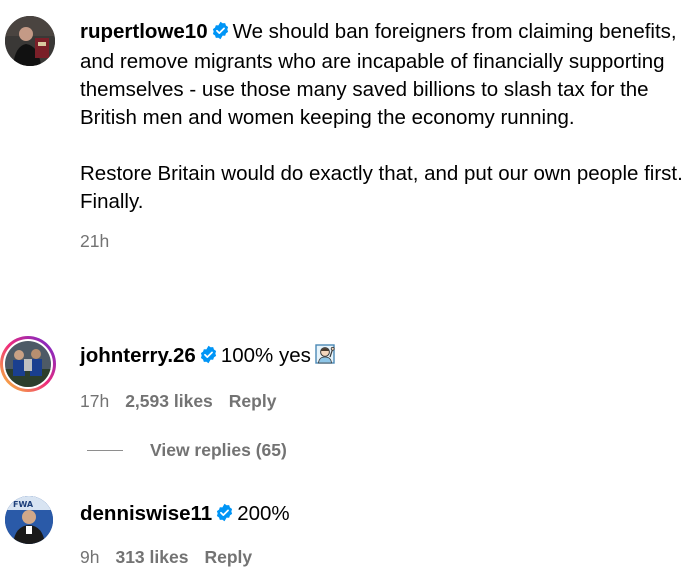 The image size is (685, 568). I want to click on post-body-paragraph-3: Finally., so click(112, 201).